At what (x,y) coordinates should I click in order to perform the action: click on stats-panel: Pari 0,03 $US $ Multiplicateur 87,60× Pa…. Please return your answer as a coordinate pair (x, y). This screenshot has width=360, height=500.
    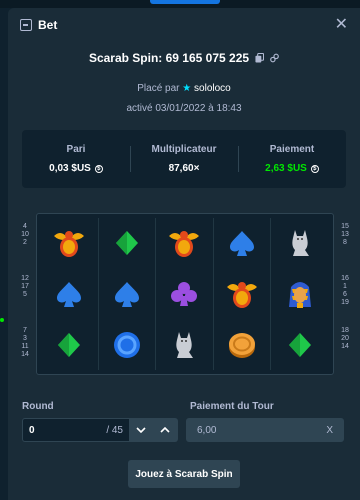
    Looking at the image, I should click on (184, 159).